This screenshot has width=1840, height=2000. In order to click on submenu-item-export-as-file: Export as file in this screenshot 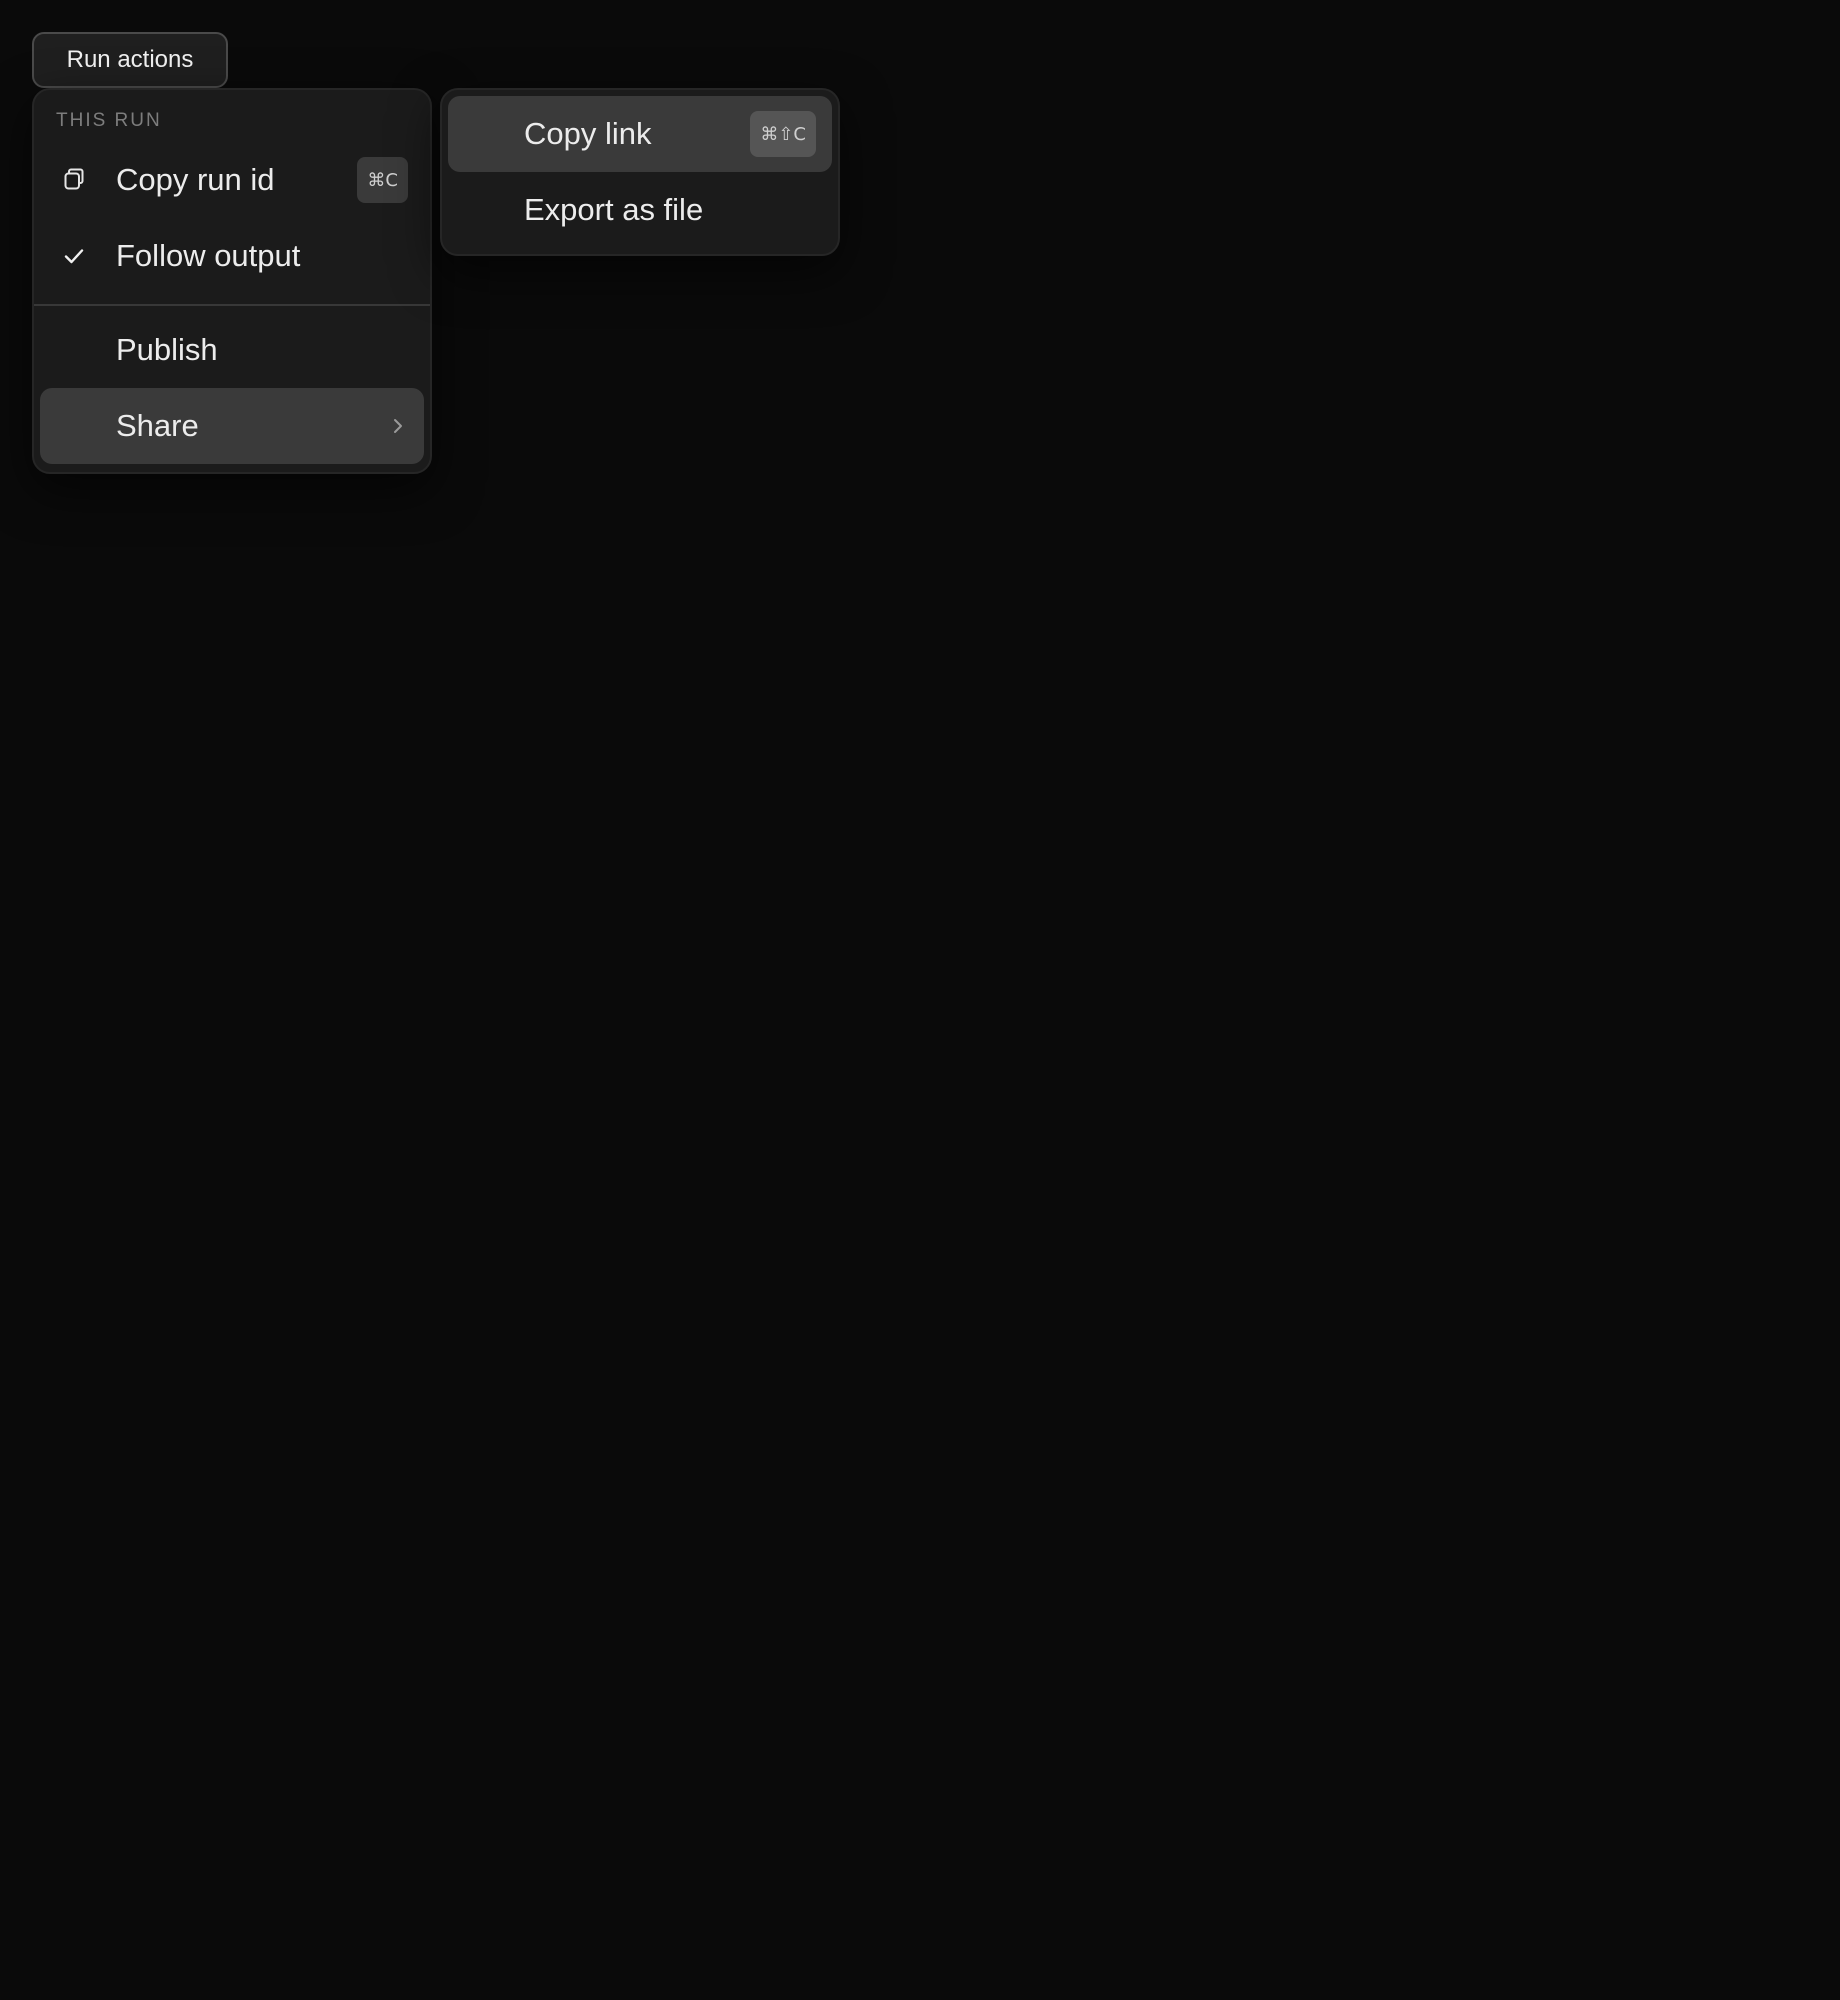, I will do `click(640, 210)`.